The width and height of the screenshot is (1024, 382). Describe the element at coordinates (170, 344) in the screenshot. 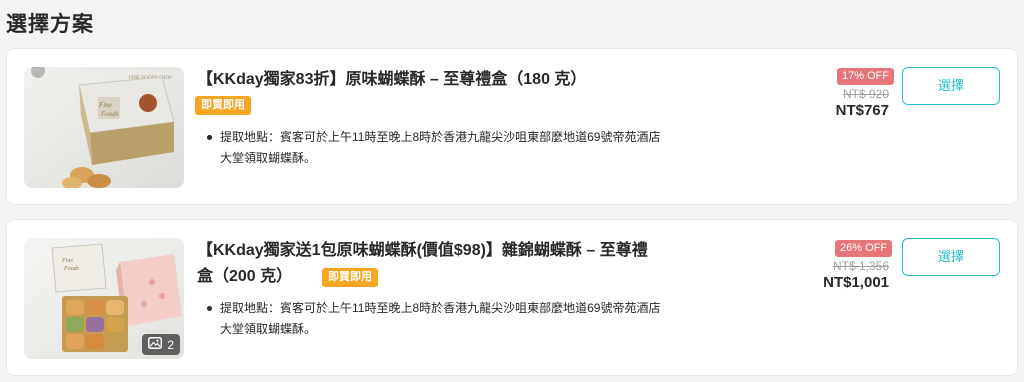

I see `gallery-count: 2` at that location.